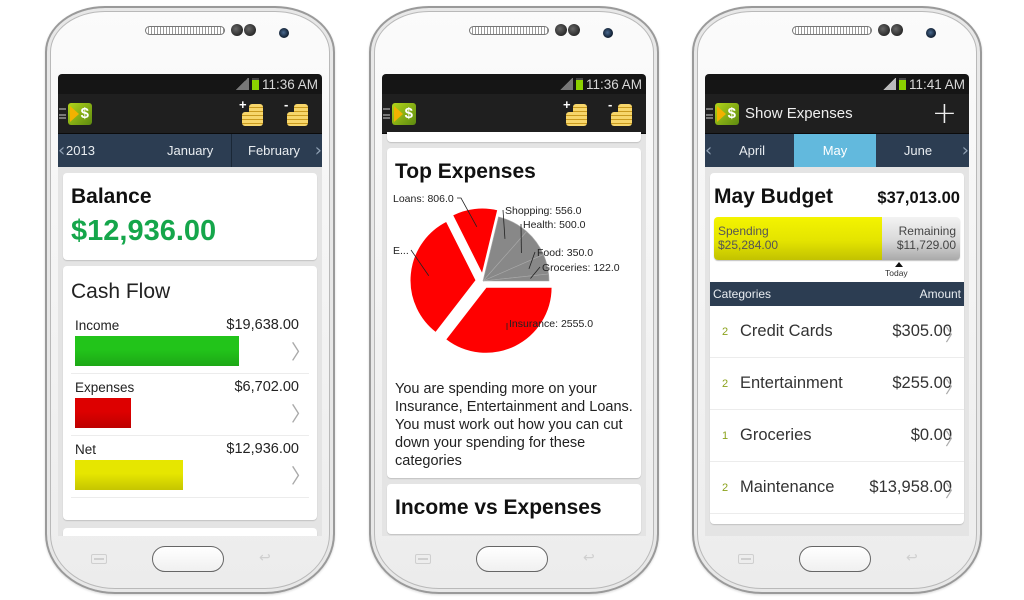  Describe the element at coordinates (748, 245) in the screenshot. I see `spending-value: $25,284.00` at that location.